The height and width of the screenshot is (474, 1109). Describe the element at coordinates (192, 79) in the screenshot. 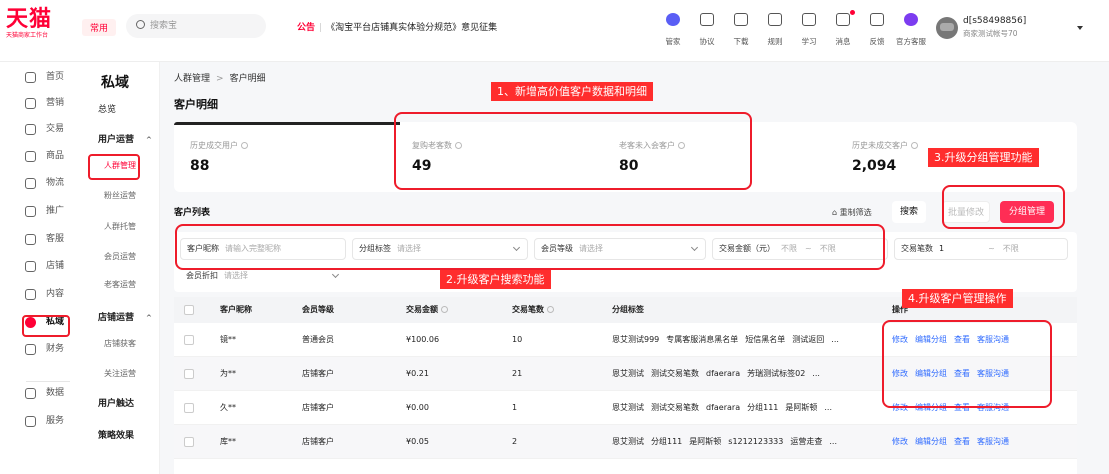

I see `breadcrumb-item: 人群管理` at that location.